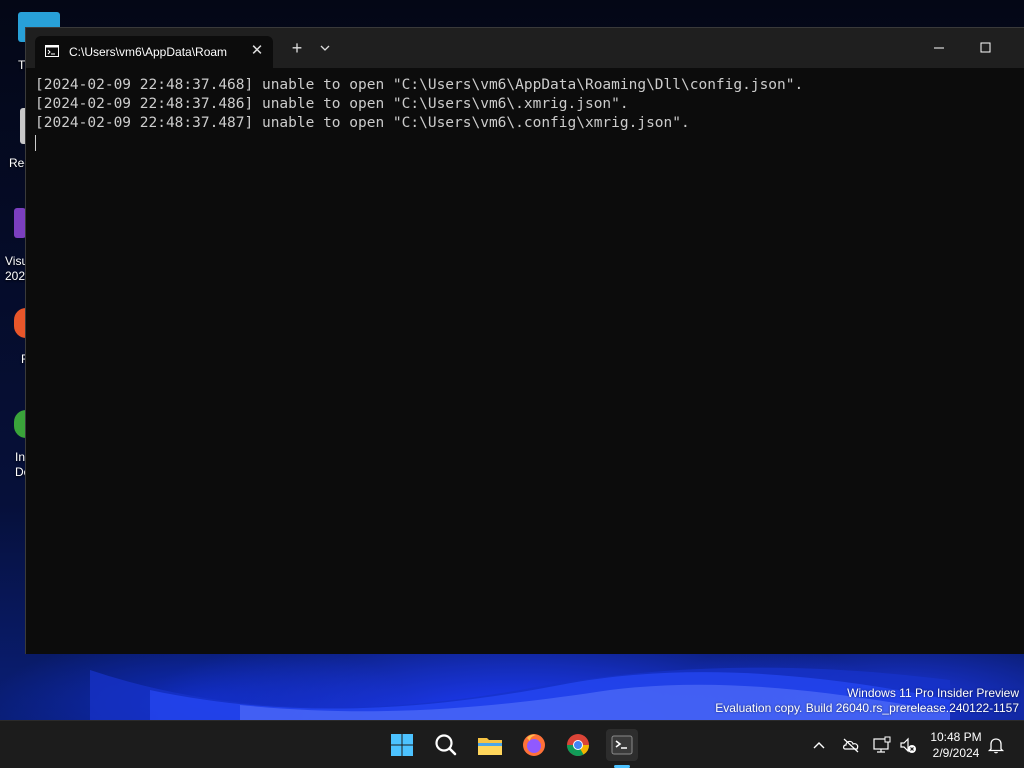 Image resolution: width=1024 pixels, height=768 pixels. What do you see at coordinates (148, 52) in the screenshot?
I see `tab-title: C:\Users\vm6\AppData\Roam` at bounding box center [148, 52].